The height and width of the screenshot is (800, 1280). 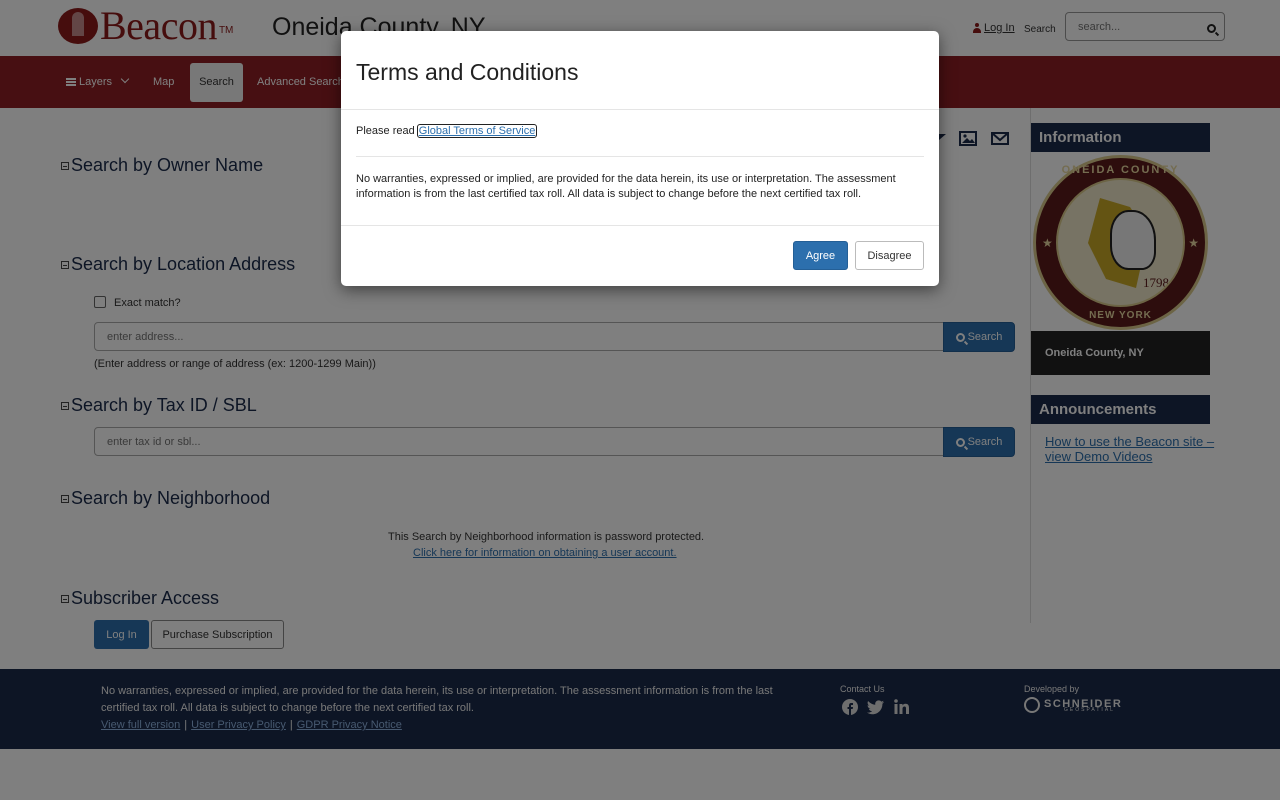 I want to click on global-terms-link: Global Terms of Service, so click(x=477, y=131).